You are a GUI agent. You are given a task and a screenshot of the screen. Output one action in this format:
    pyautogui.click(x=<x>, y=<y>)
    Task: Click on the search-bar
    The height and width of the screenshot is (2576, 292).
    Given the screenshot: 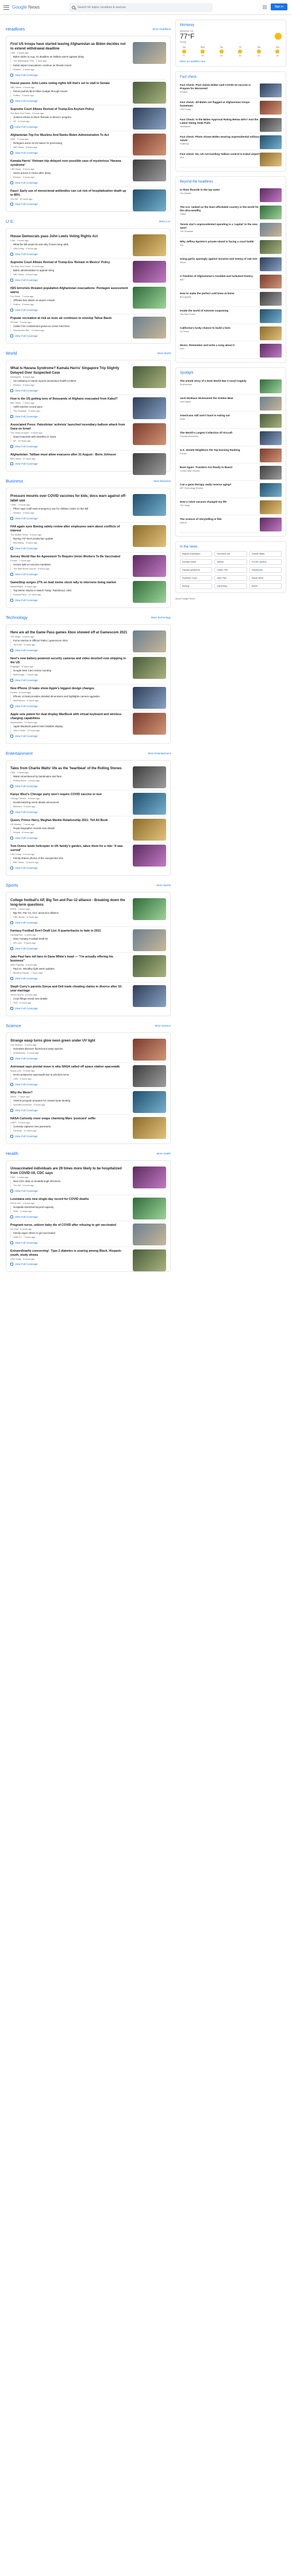 What is the action you would take?
    pyautogui.click(x=141, y=7)
    